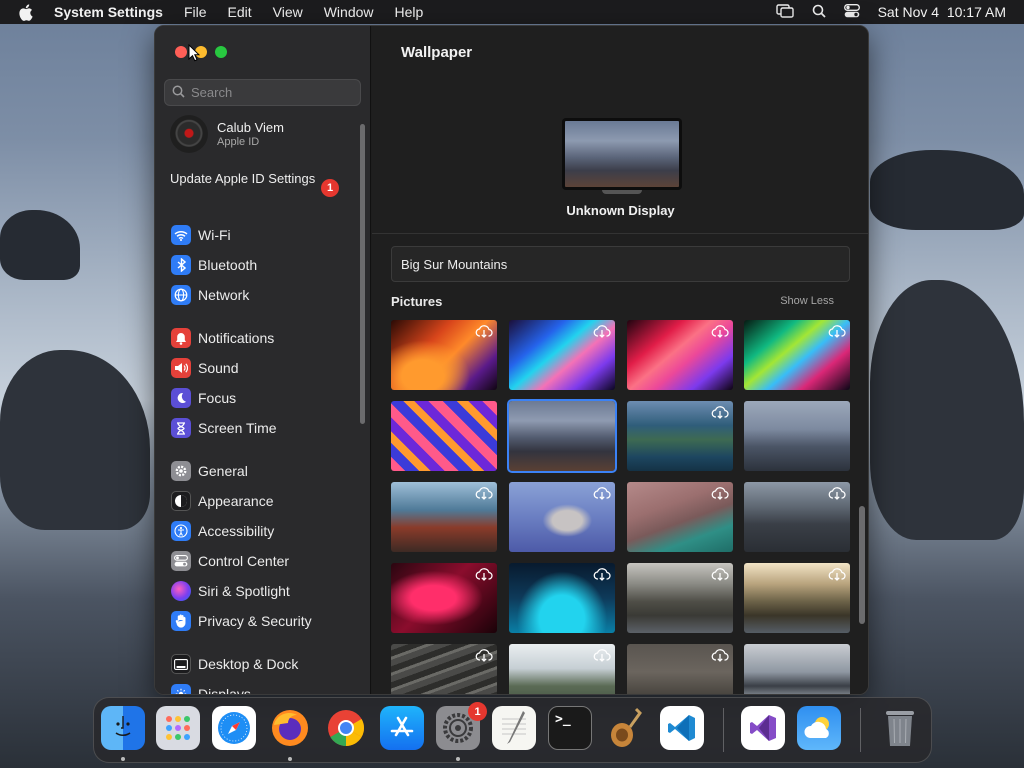 The image size is (1024, 768). What do you see at coordinates (784, 12) in the screenshot?
I see `screen-mirroring-icon` at bounding box center [784, 12].